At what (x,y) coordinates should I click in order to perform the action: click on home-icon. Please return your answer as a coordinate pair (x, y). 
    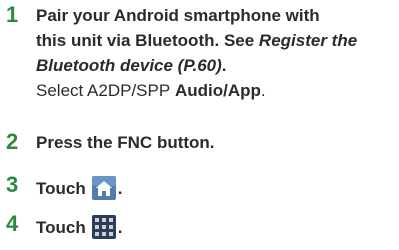
    Looking at the image, I should click on (103, 190).